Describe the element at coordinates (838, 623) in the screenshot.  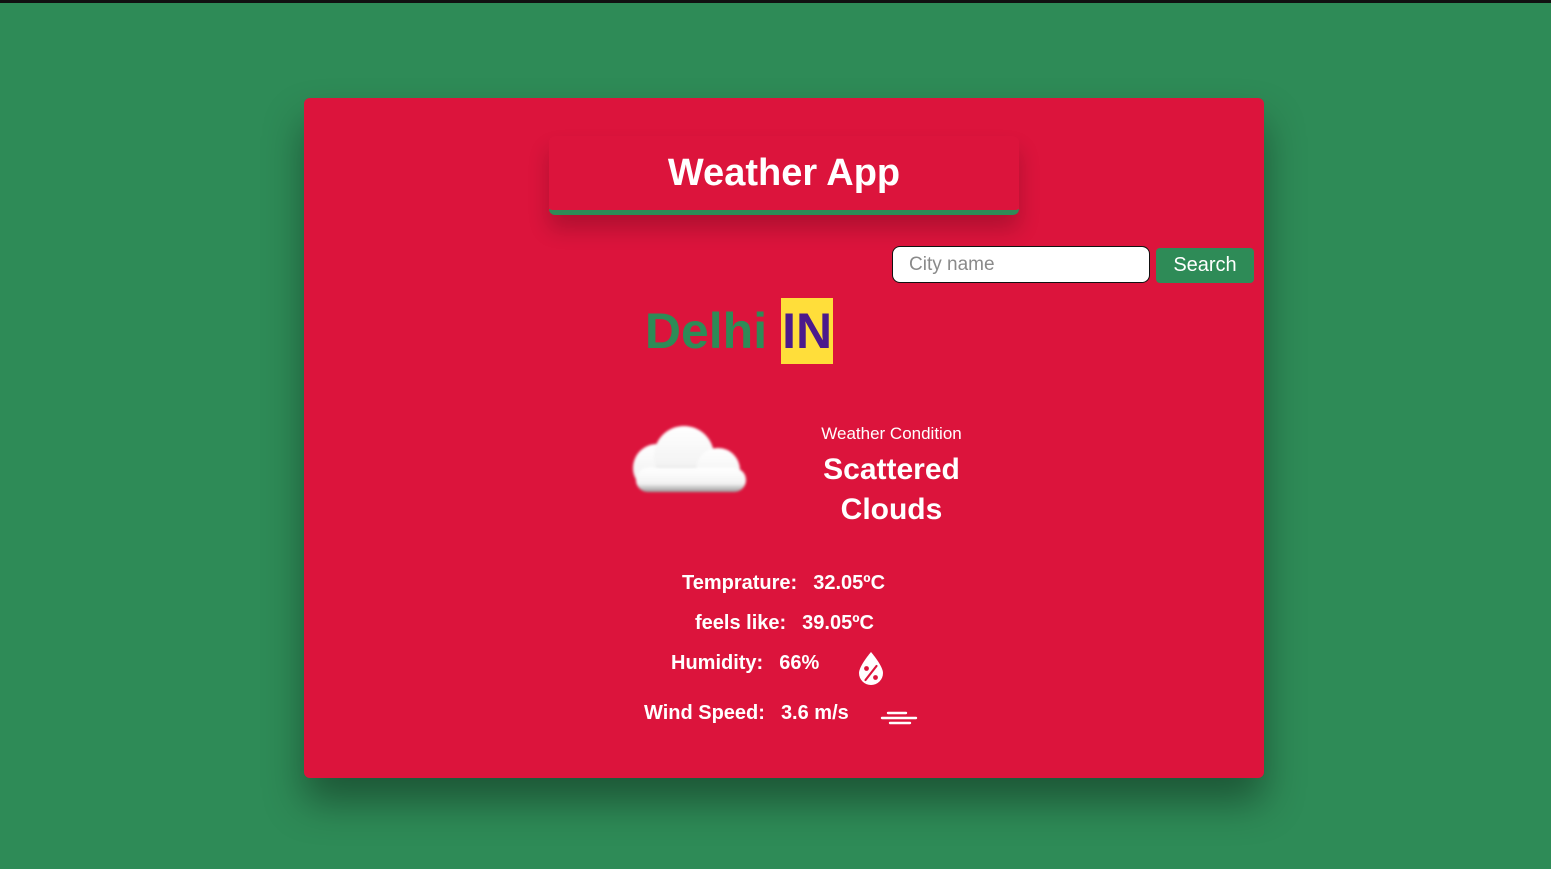
I see `feels-like-value: 39.05ºC` at that location.